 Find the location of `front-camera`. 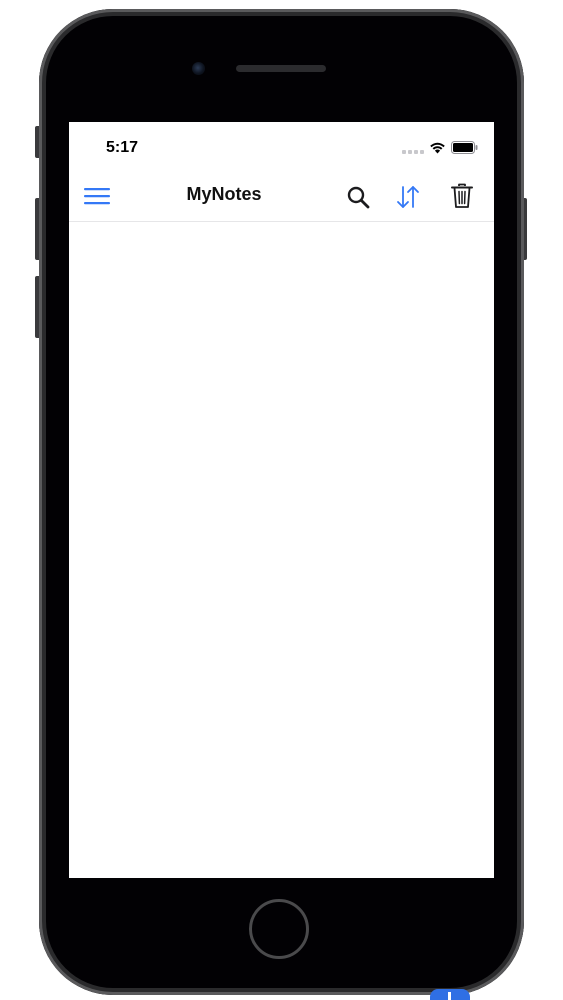

front-camera is located at coordinates (198, 68).